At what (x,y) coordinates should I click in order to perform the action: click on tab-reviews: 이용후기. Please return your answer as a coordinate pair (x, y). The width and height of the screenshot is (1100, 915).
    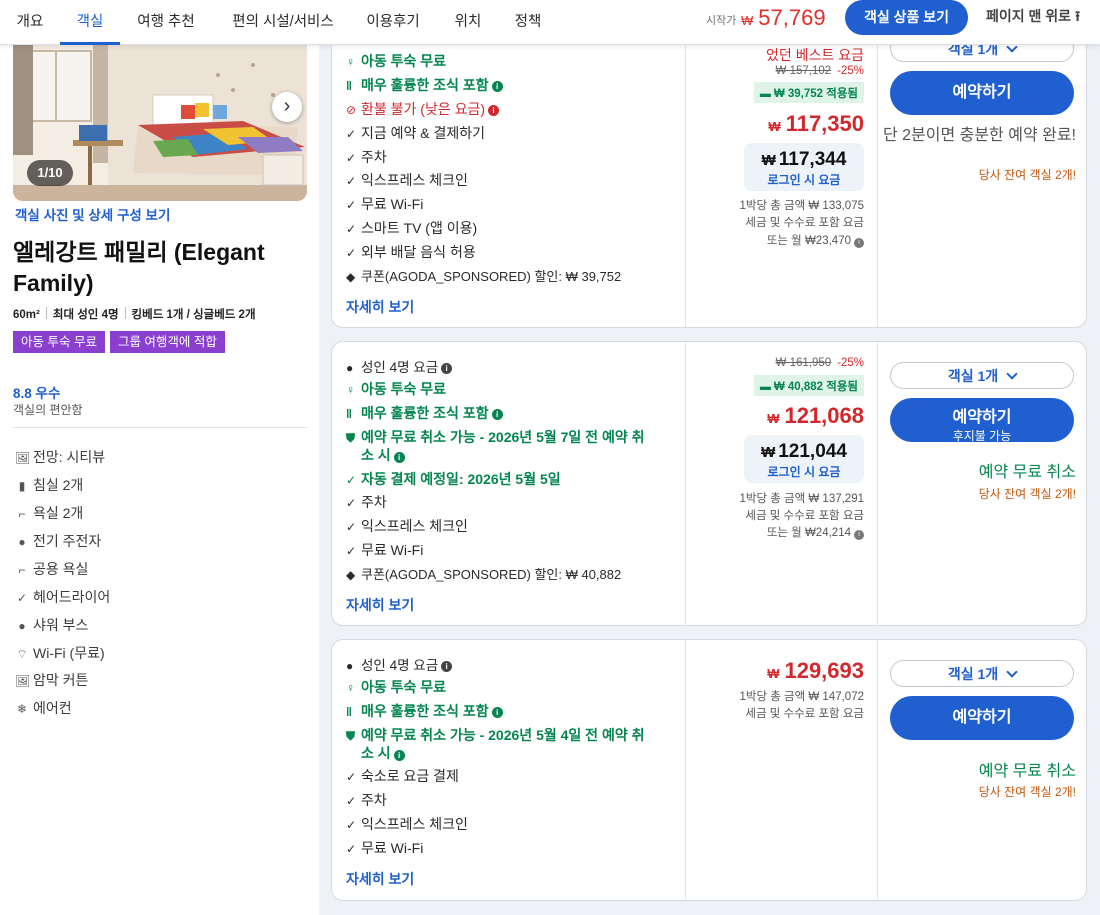
    Looking at the image, I should click on (393, 22).